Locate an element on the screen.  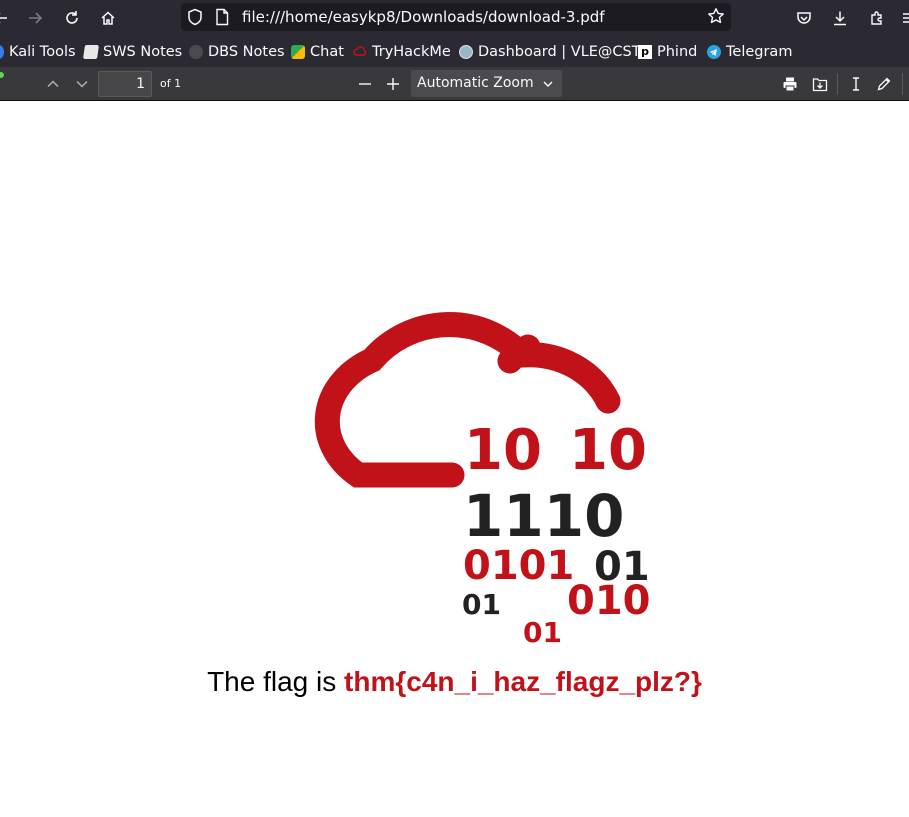
forward-arrow-icon is located at coordinates (36, 18).